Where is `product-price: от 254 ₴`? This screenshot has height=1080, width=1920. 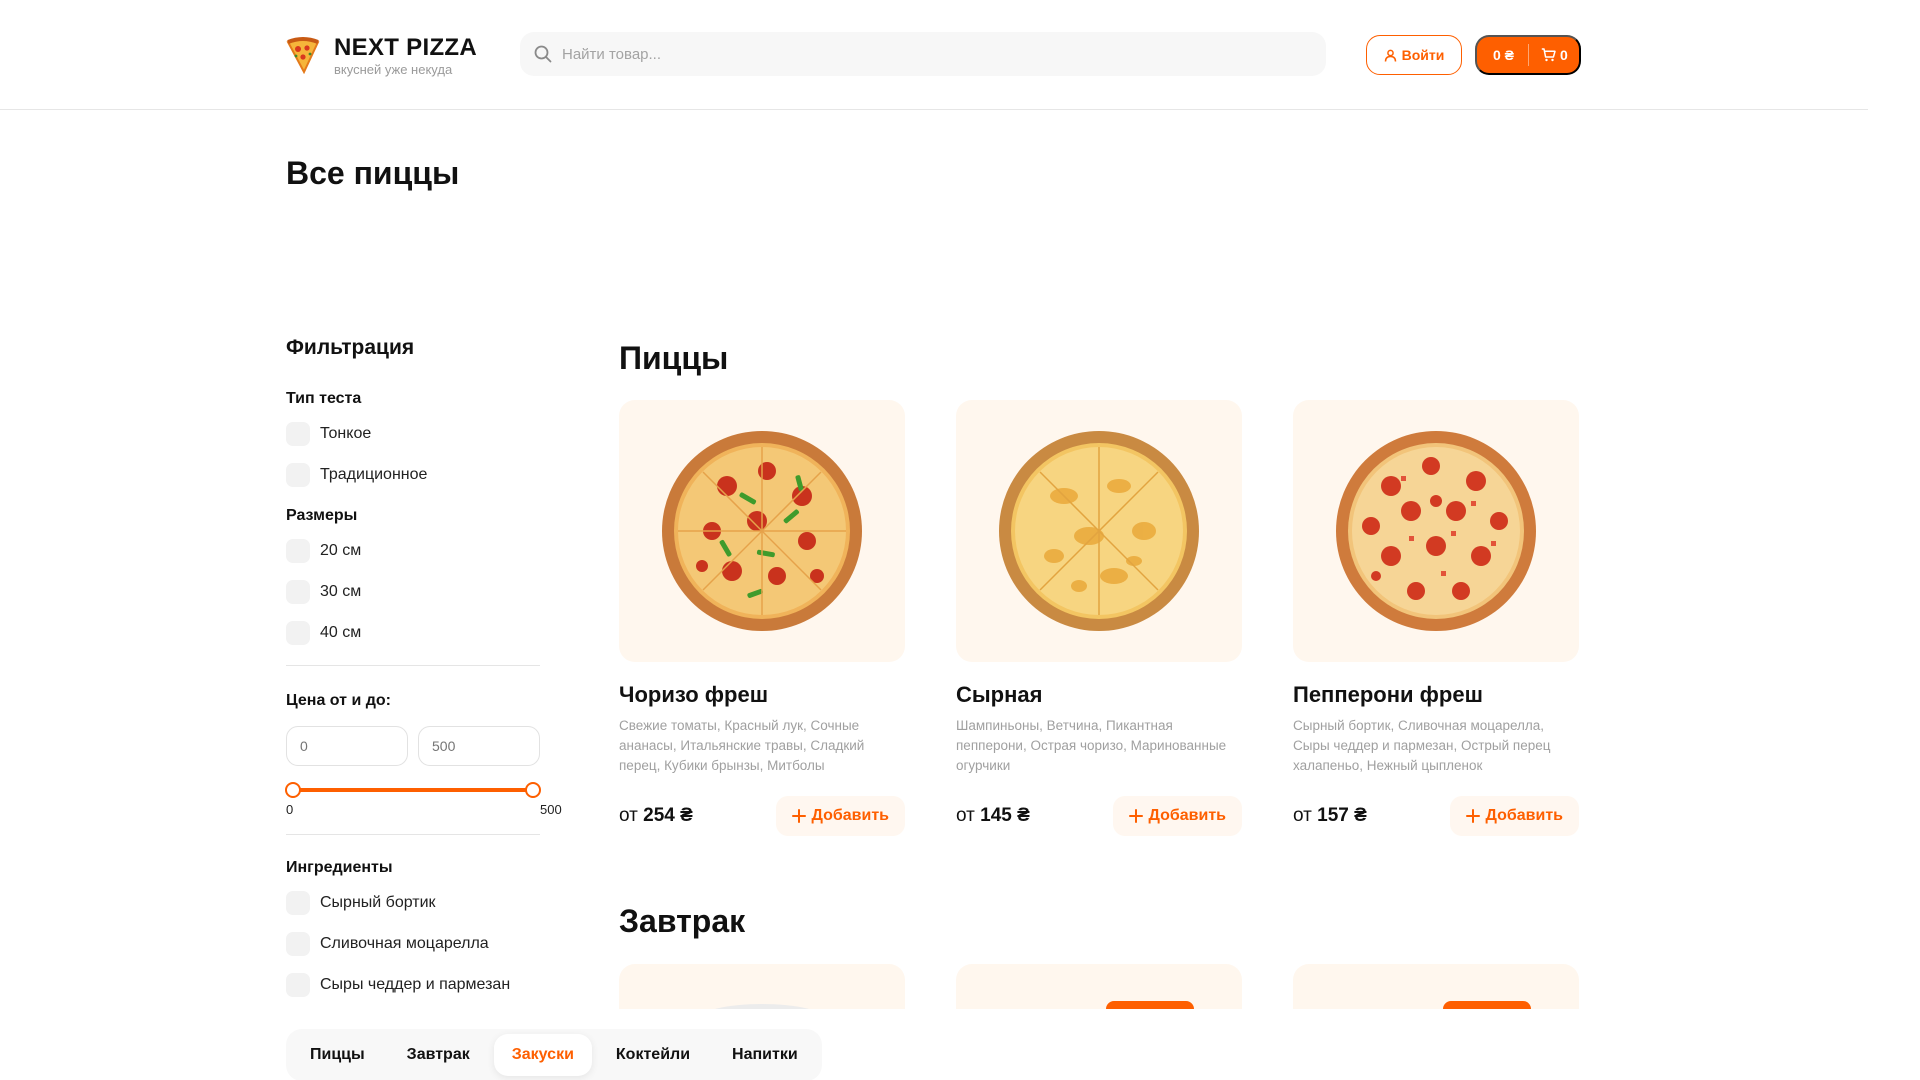 product-price: от 254 ₴ is located at coordinates (656, 816).